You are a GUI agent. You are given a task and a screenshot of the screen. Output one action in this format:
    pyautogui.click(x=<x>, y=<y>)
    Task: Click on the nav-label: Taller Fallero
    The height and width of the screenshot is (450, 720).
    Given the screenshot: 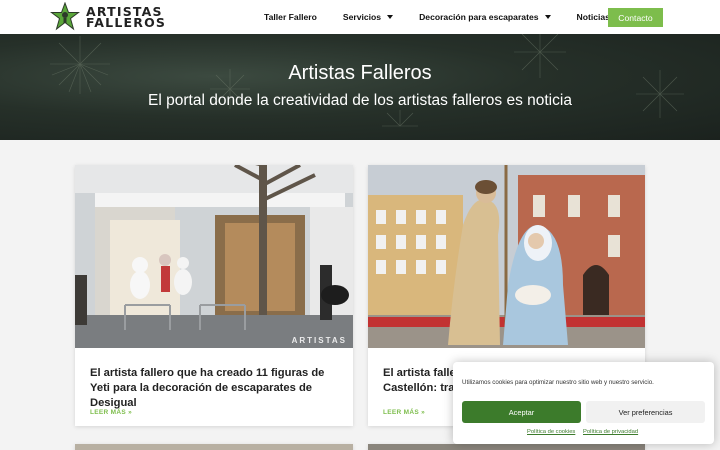 What is the action you would take?
    pyautogui.click(x=290, y=17)
    